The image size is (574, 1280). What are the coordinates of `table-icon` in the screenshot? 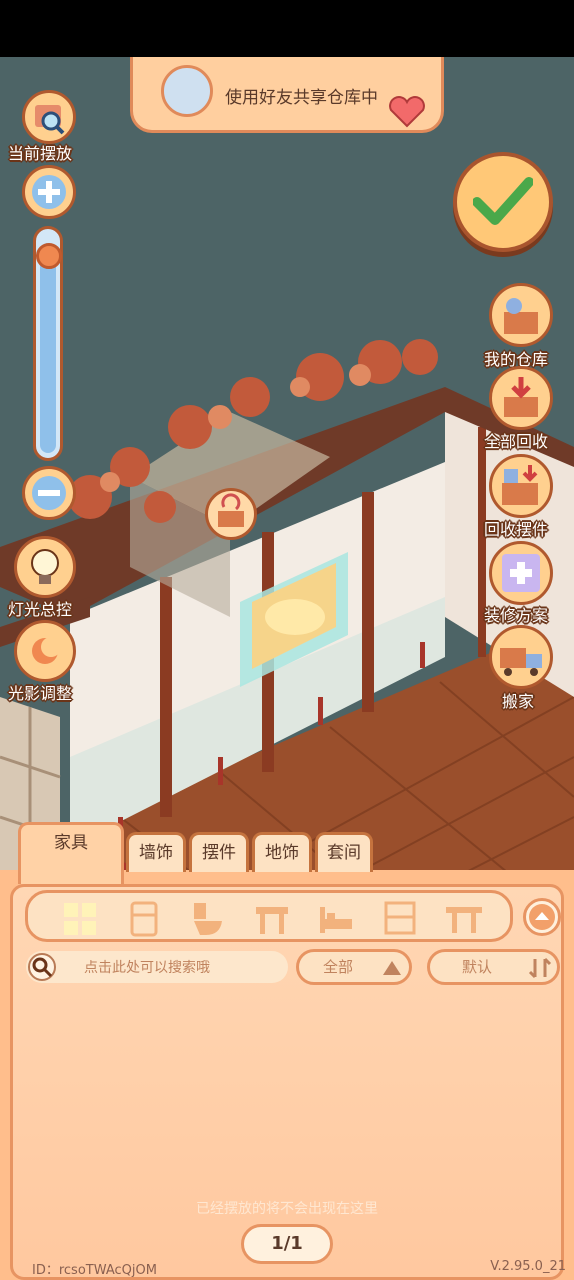 It's located at (272, 919).